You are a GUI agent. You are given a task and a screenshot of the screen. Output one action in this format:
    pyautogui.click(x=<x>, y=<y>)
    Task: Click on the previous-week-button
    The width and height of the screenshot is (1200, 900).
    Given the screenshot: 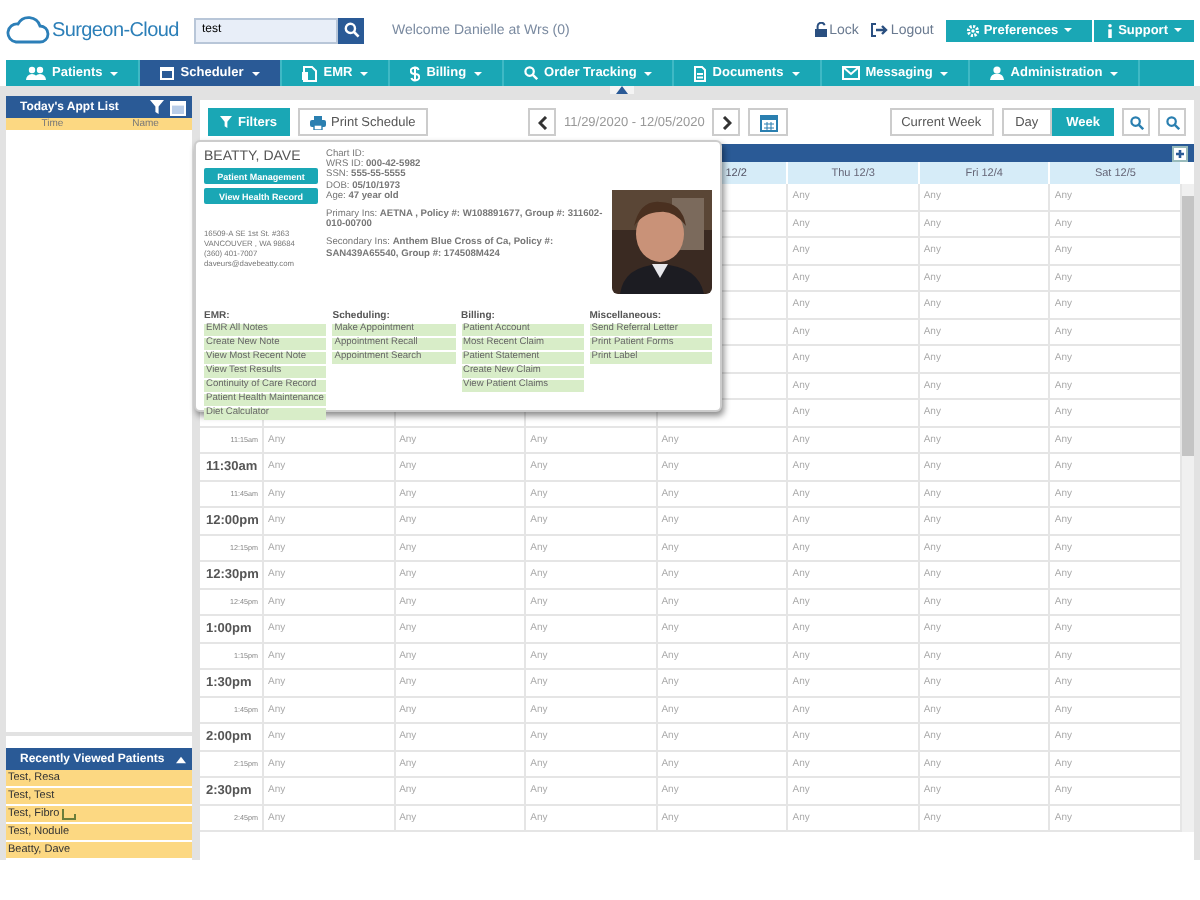 What is the action you would take?
    pyautogui.click(x=542, y=122)
    